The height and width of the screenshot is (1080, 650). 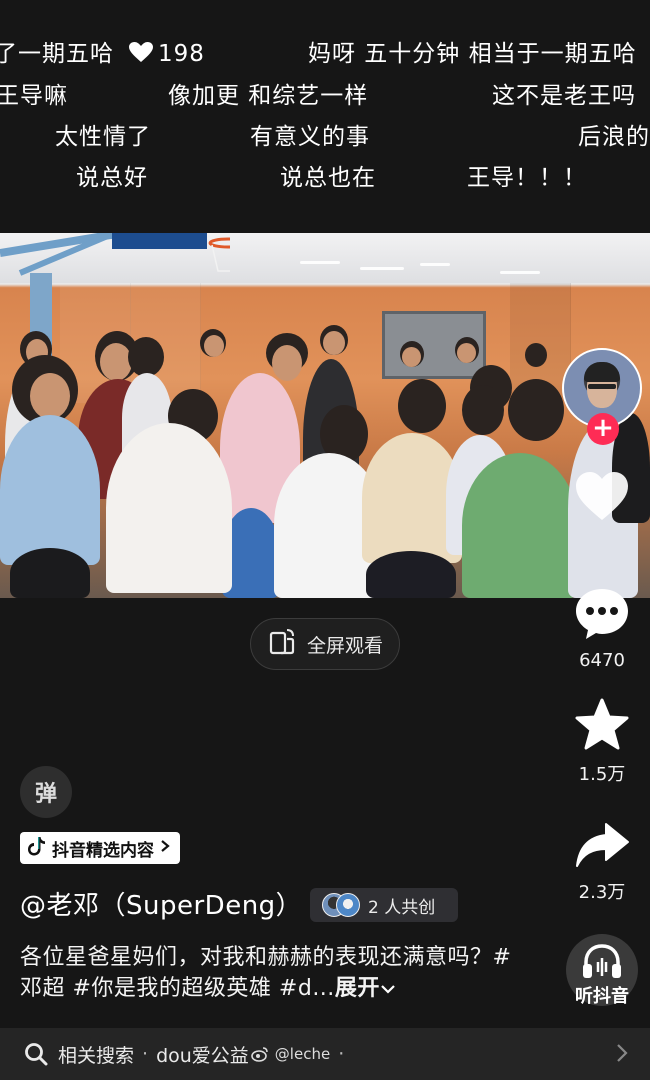 What do you see at coordinates (602, 892) in the screenshot?
I see `share-count: 2.3万` at bounding box center [602, 892].